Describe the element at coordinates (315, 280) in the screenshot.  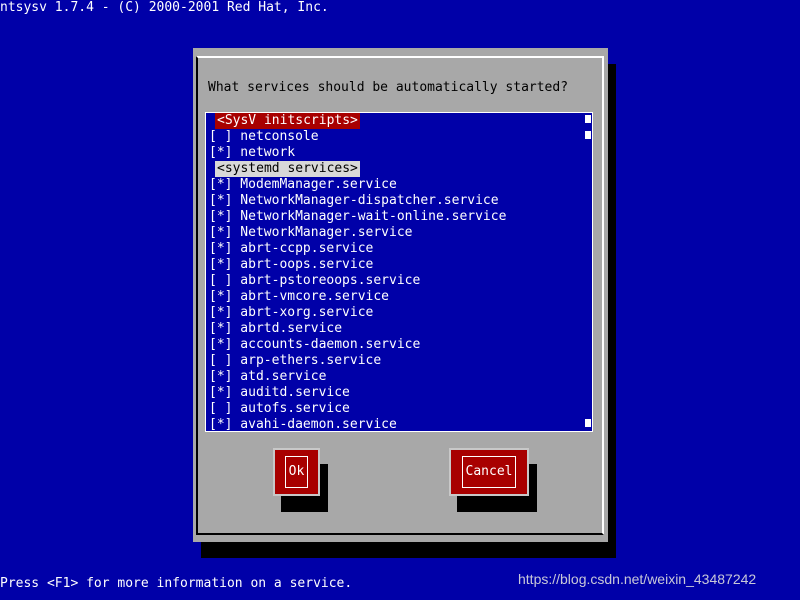
I see `service-label: [ ] abrt-pstoreoops.service` at that location.